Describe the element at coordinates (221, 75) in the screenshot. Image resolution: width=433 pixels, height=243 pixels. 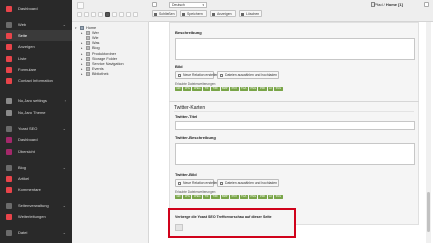
I see `upload-icon` at that location.